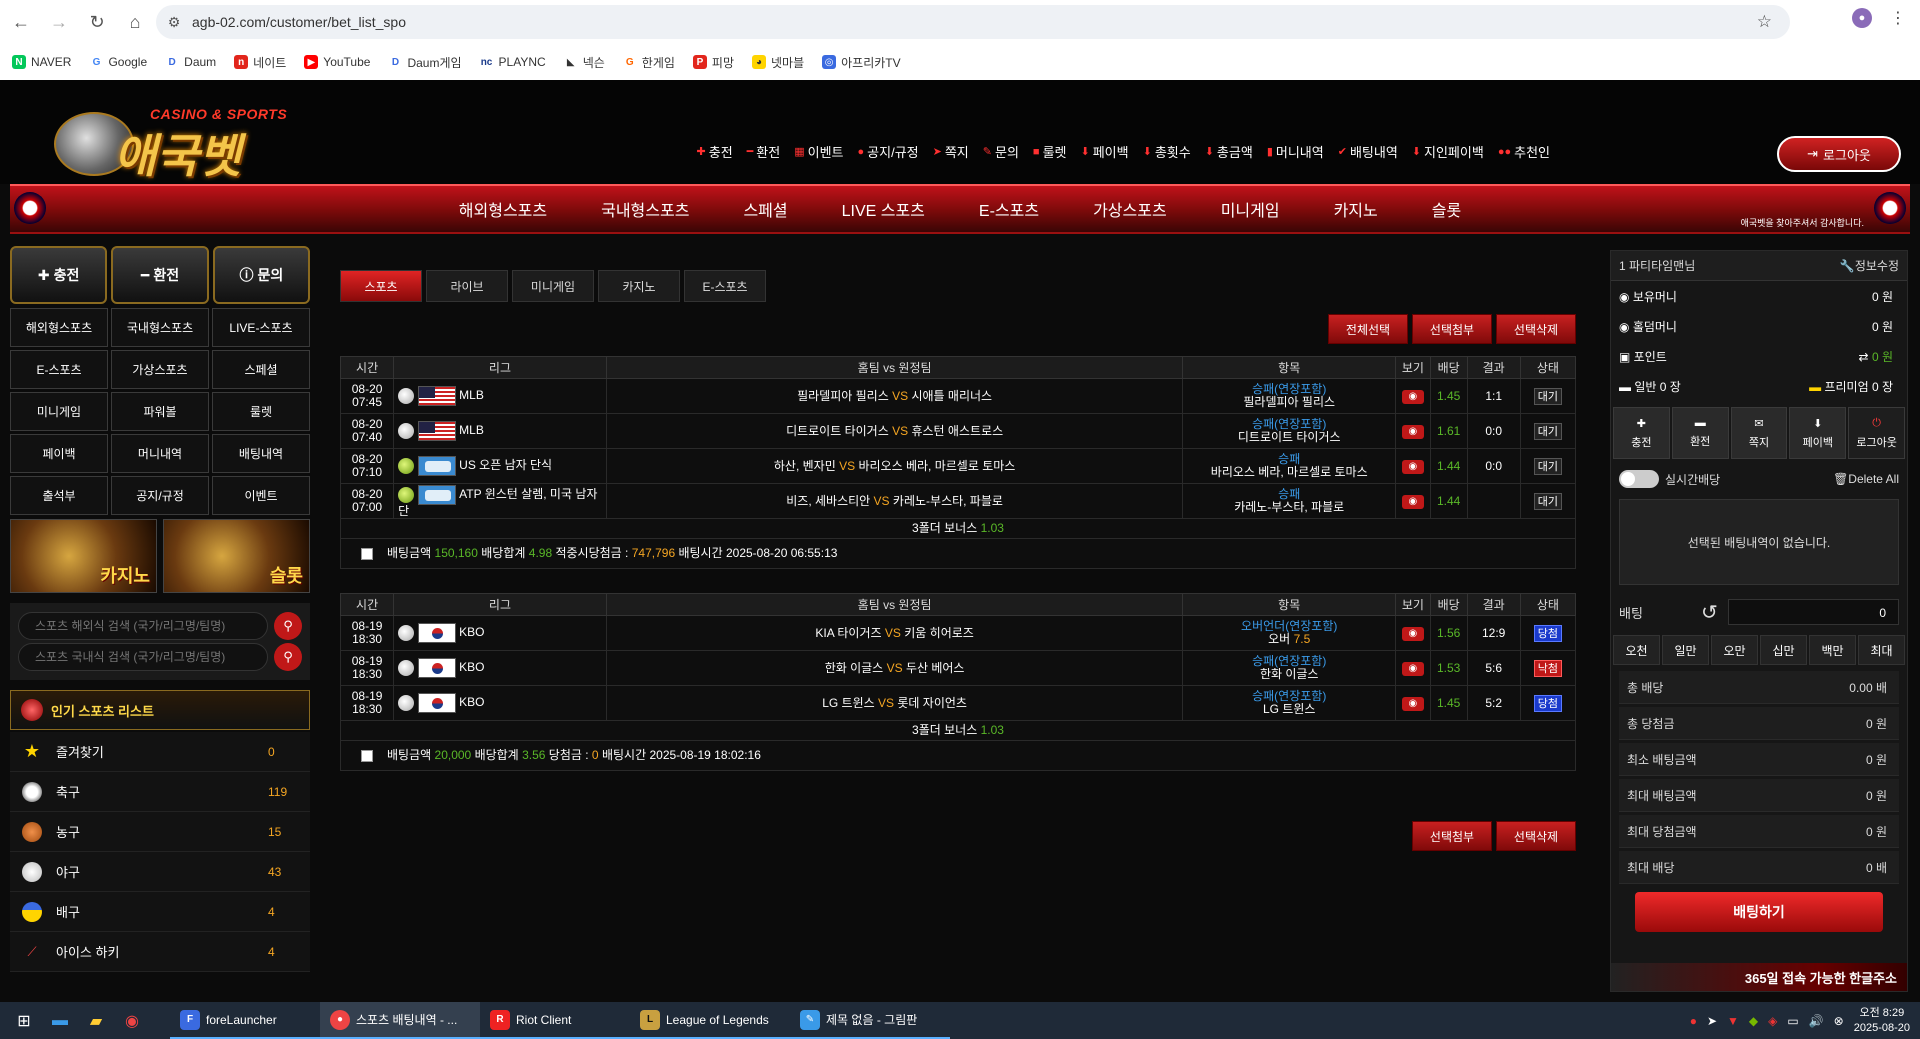 The width and height of the screenshot is (1920, 1039). What do you see at coordinates (1524, 151) in the screenshot?
I see `top-menu-referral: ●● 추천인` at bounding box center [1524, 151].